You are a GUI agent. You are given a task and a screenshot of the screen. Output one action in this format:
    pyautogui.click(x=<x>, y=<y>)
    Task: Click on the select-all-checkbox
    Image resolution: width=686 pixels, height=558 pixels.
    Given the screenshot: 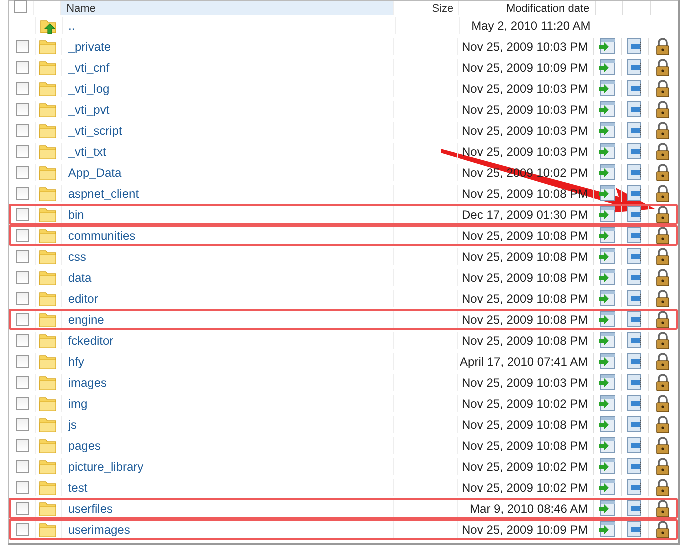 What is the action you would take?
    pyautogui.click(x=21, y=6)
    